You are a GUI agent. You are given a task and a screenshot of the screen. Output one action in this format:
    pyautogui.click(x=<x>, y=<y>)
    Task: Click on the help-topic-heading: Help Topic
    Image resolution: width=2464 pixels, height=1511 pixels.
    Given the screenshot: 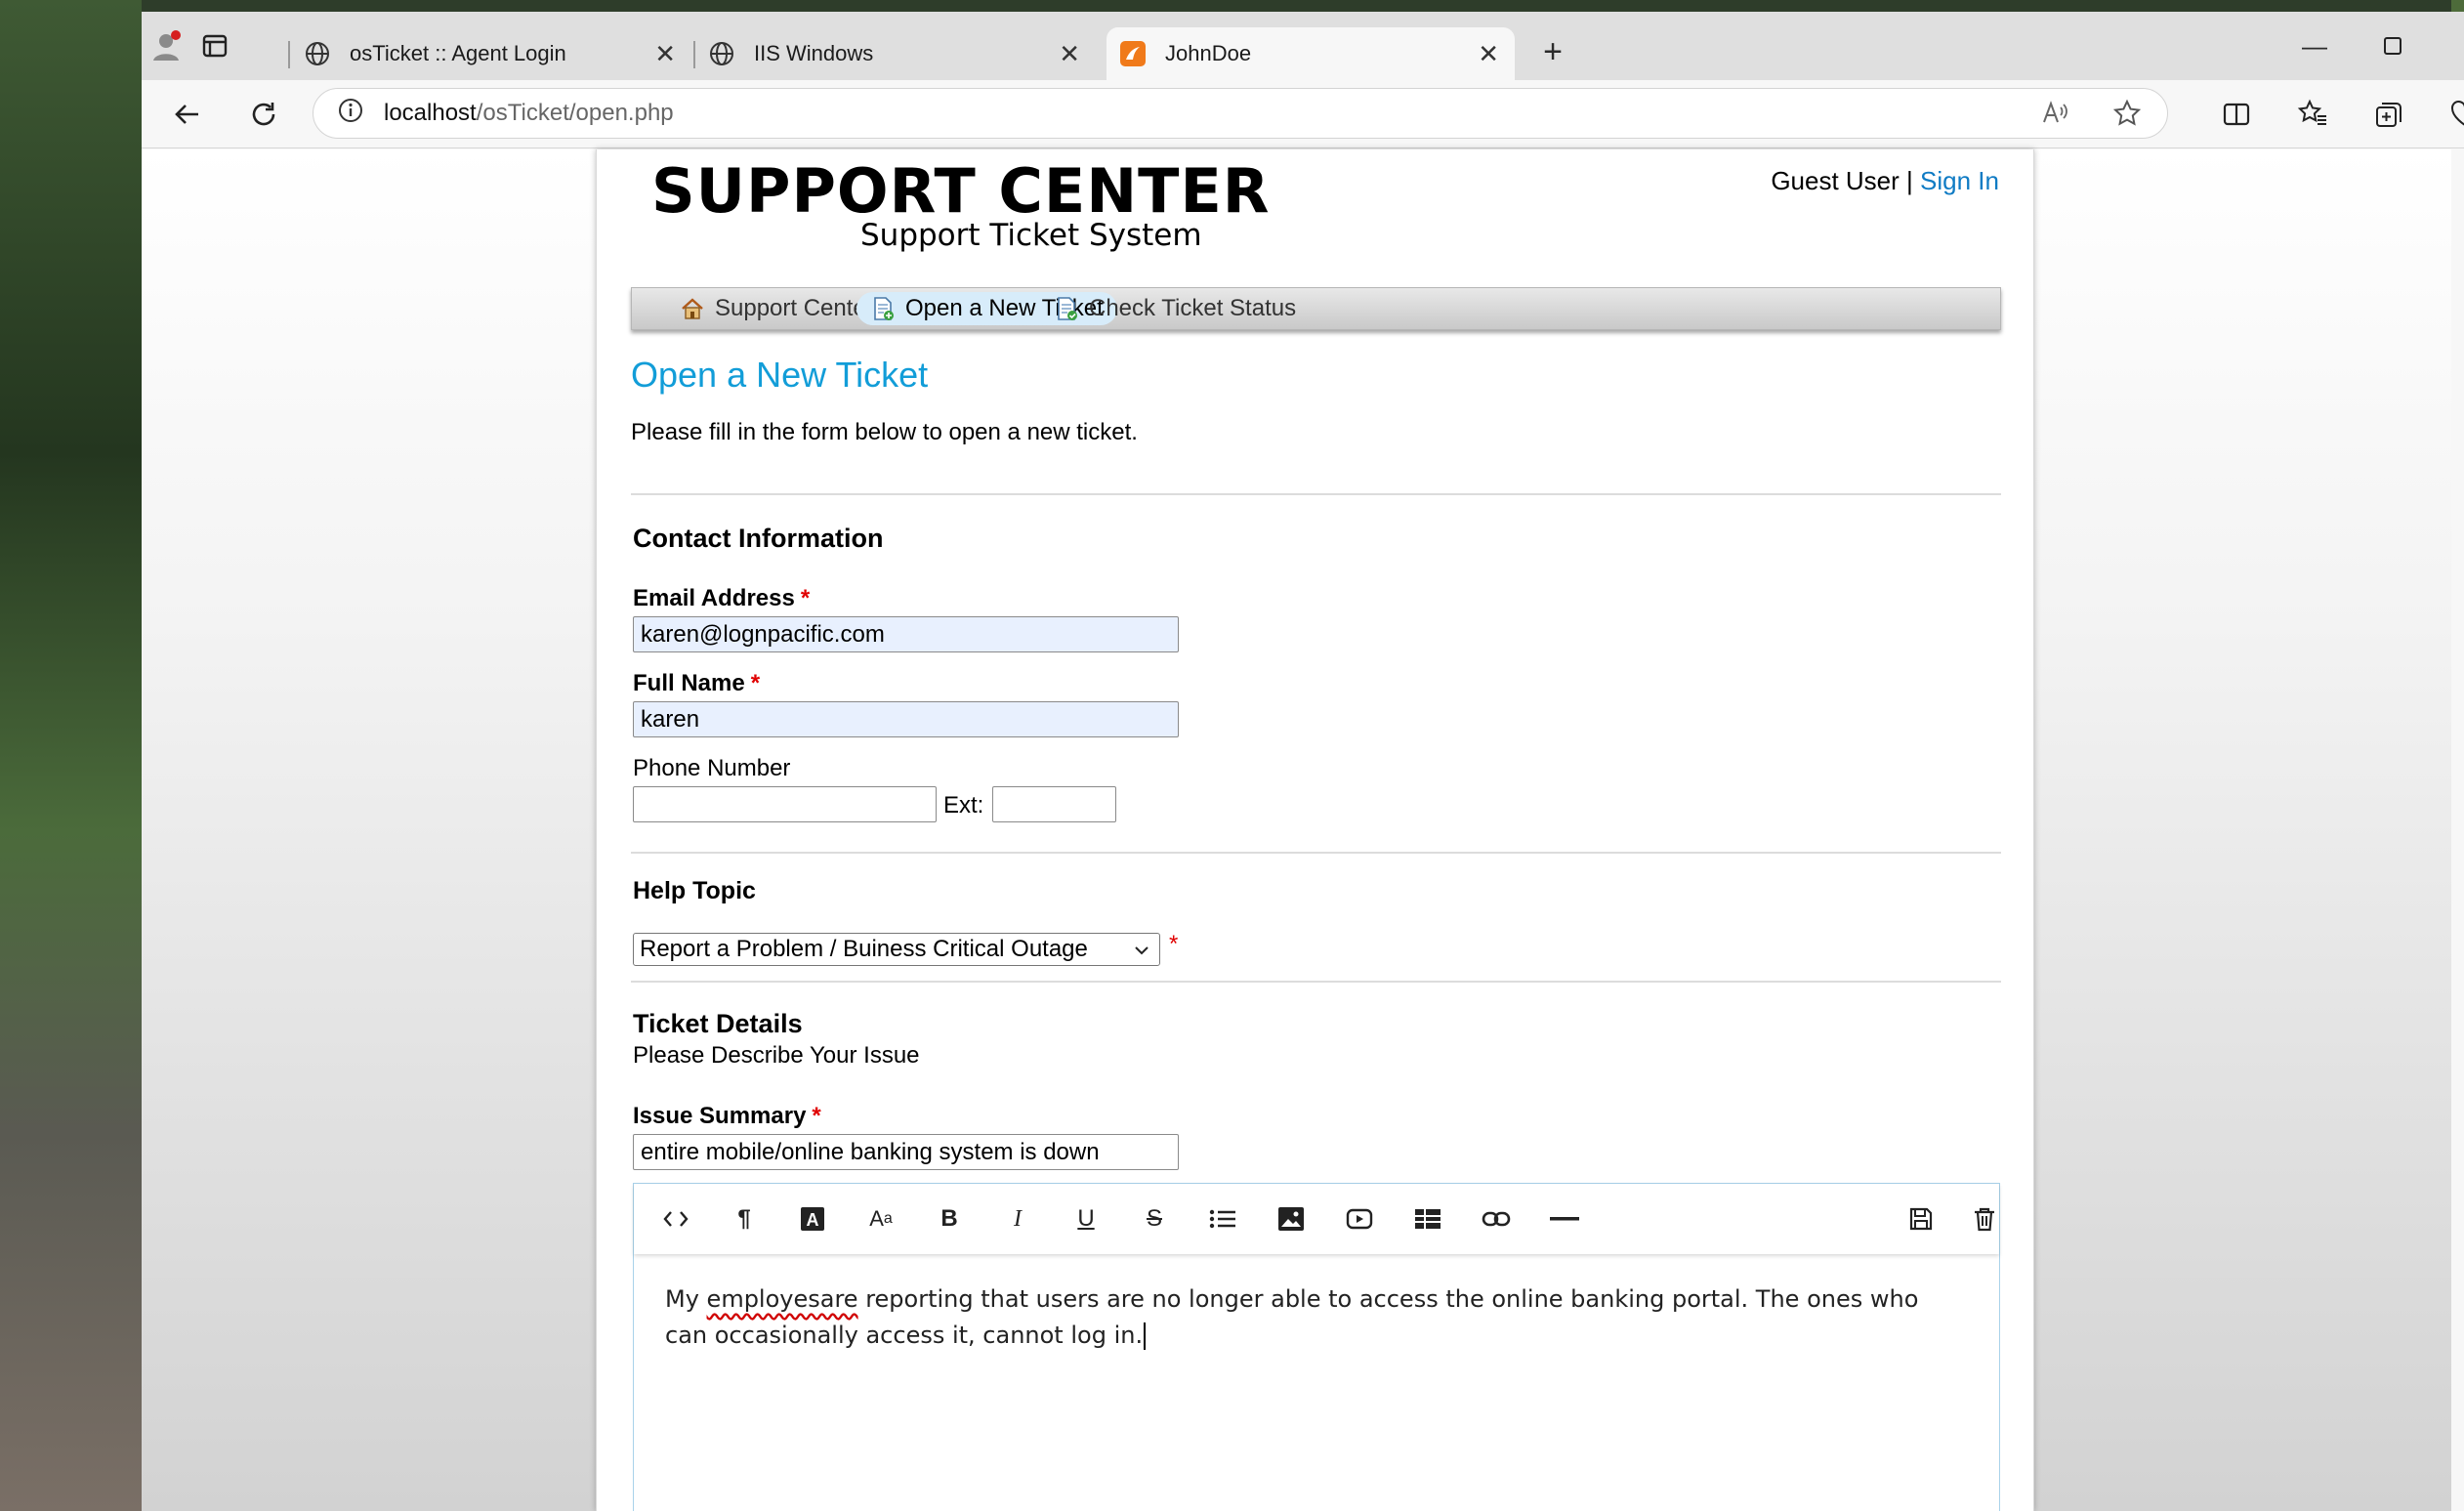 What is the action you would take?
    pyautogui.click(x=695, y=890)
    